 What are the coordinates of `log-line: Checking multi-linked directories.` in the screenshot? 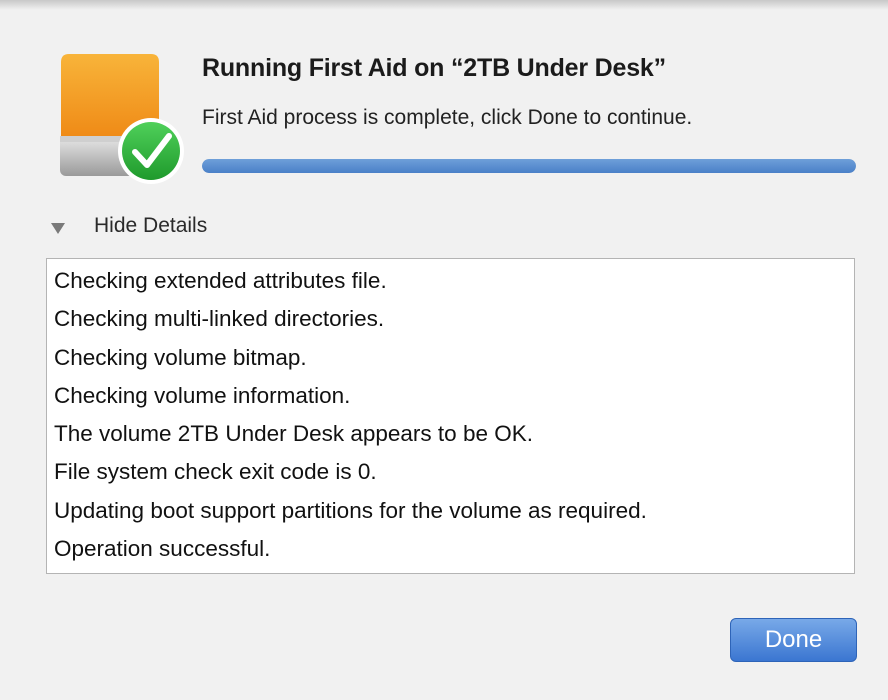 It's located at (219, 319).